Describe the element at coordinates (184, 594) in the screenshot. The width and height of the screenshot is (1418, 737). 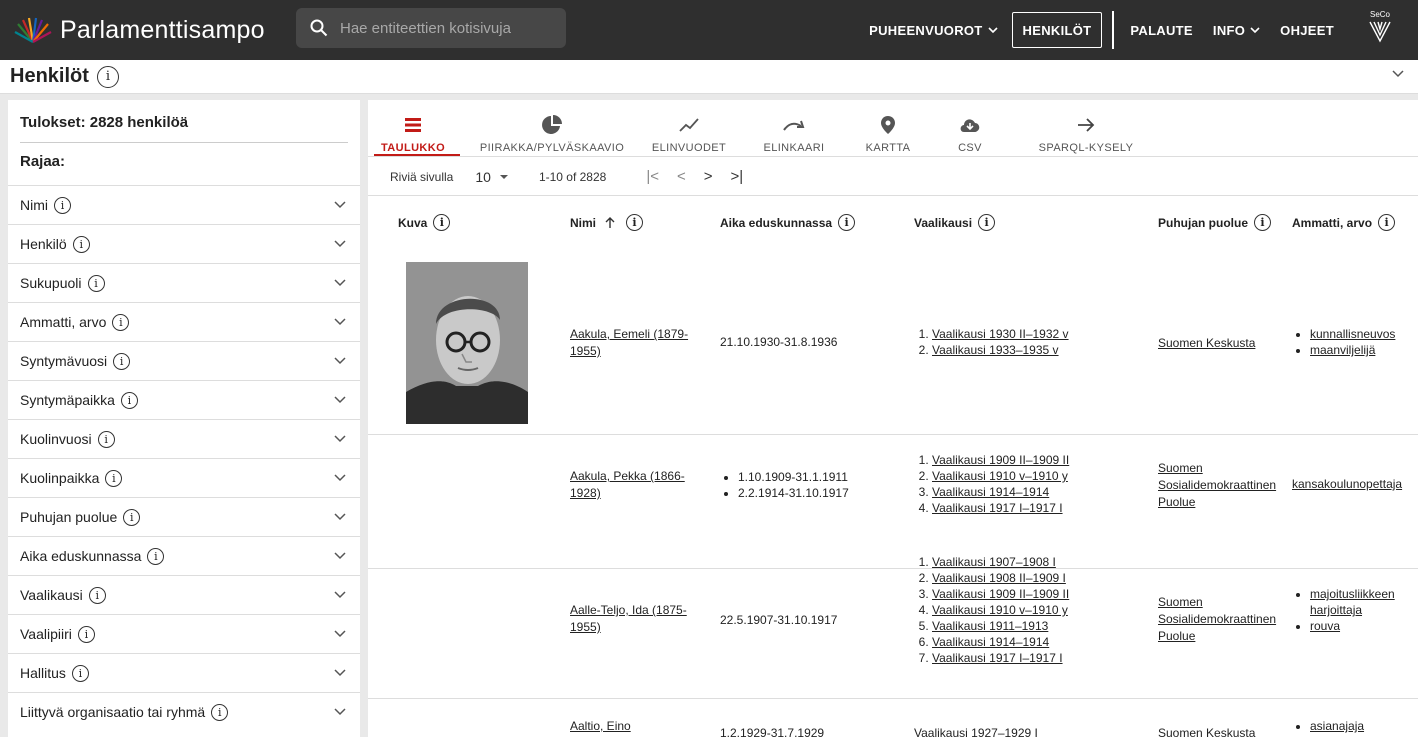
I see `facet-item: Vaalikausi i` at that location.